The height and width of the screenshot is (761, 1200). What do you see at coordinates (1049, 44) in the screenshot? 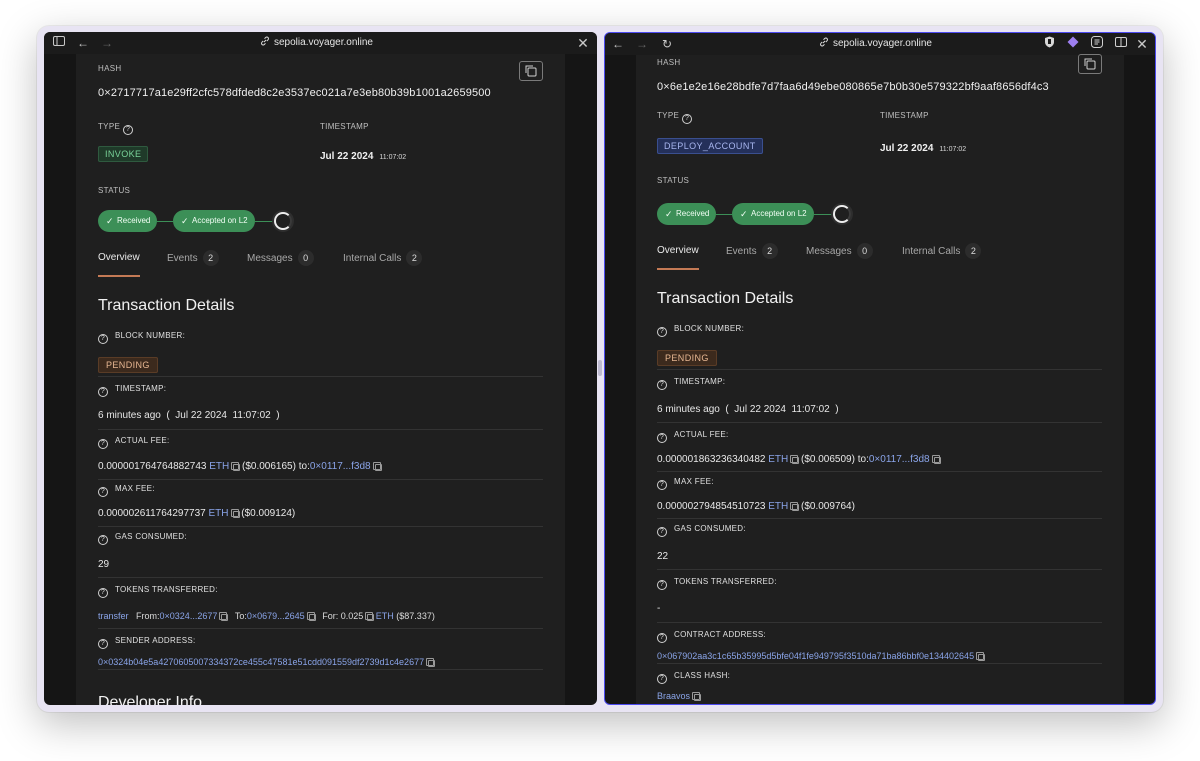
I see `shield-extension-icon` at bounding box center [1049, 44].